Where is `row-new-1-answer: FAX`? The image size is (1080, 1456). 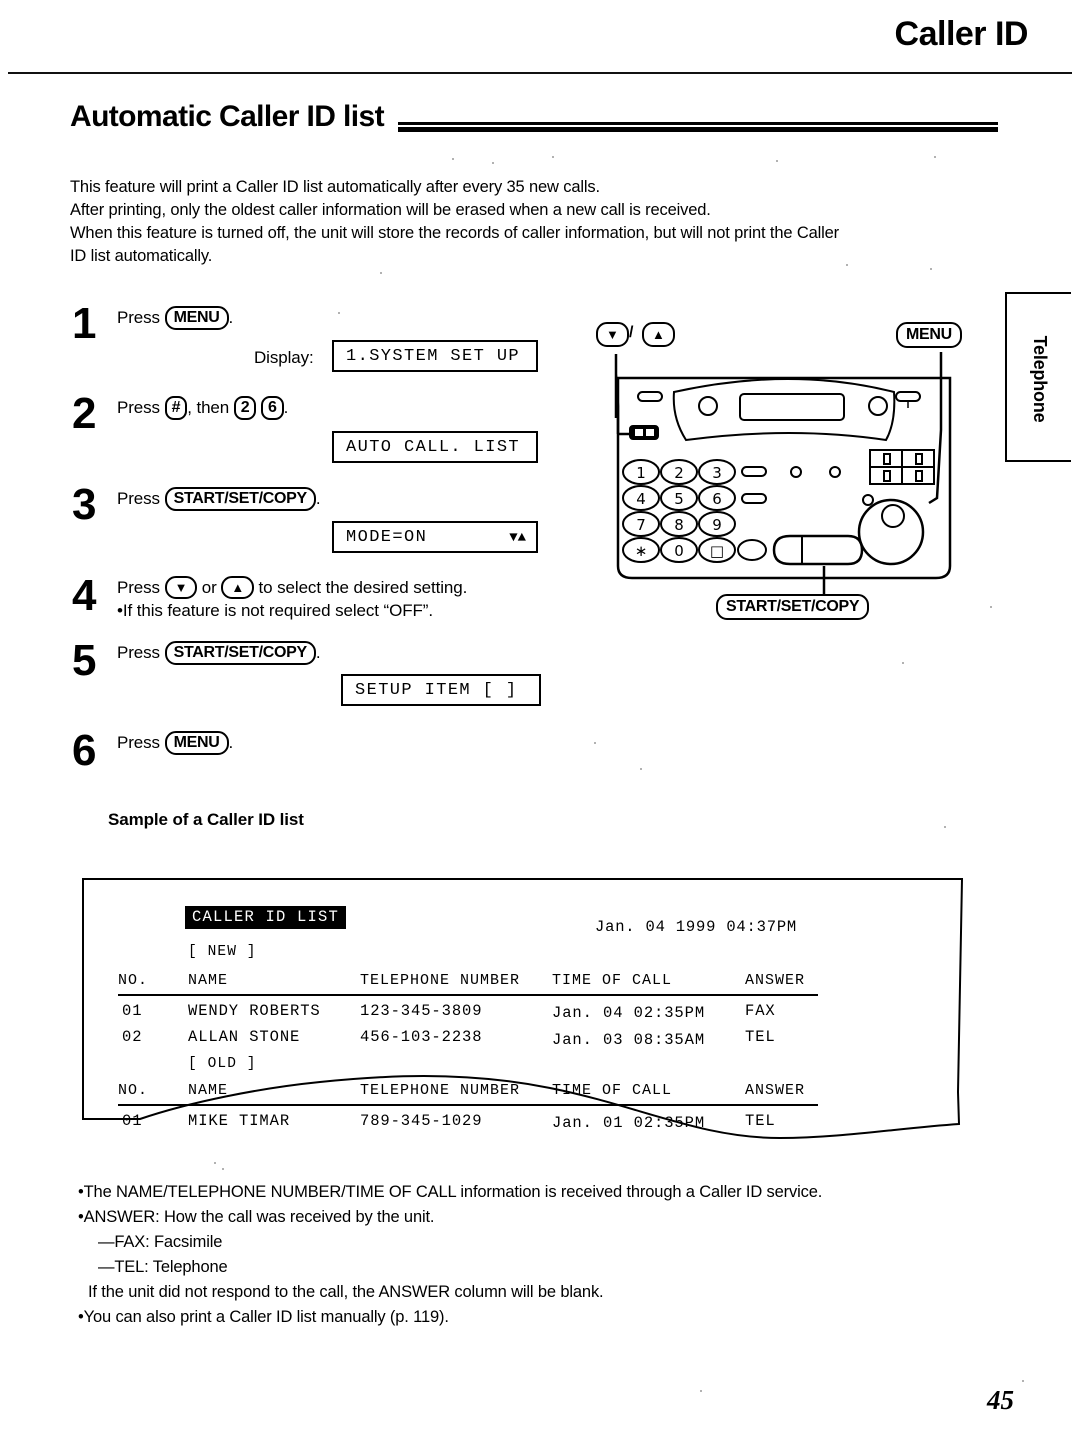 row-new-1-answer: FAX is located at coordinates (760, 1011).